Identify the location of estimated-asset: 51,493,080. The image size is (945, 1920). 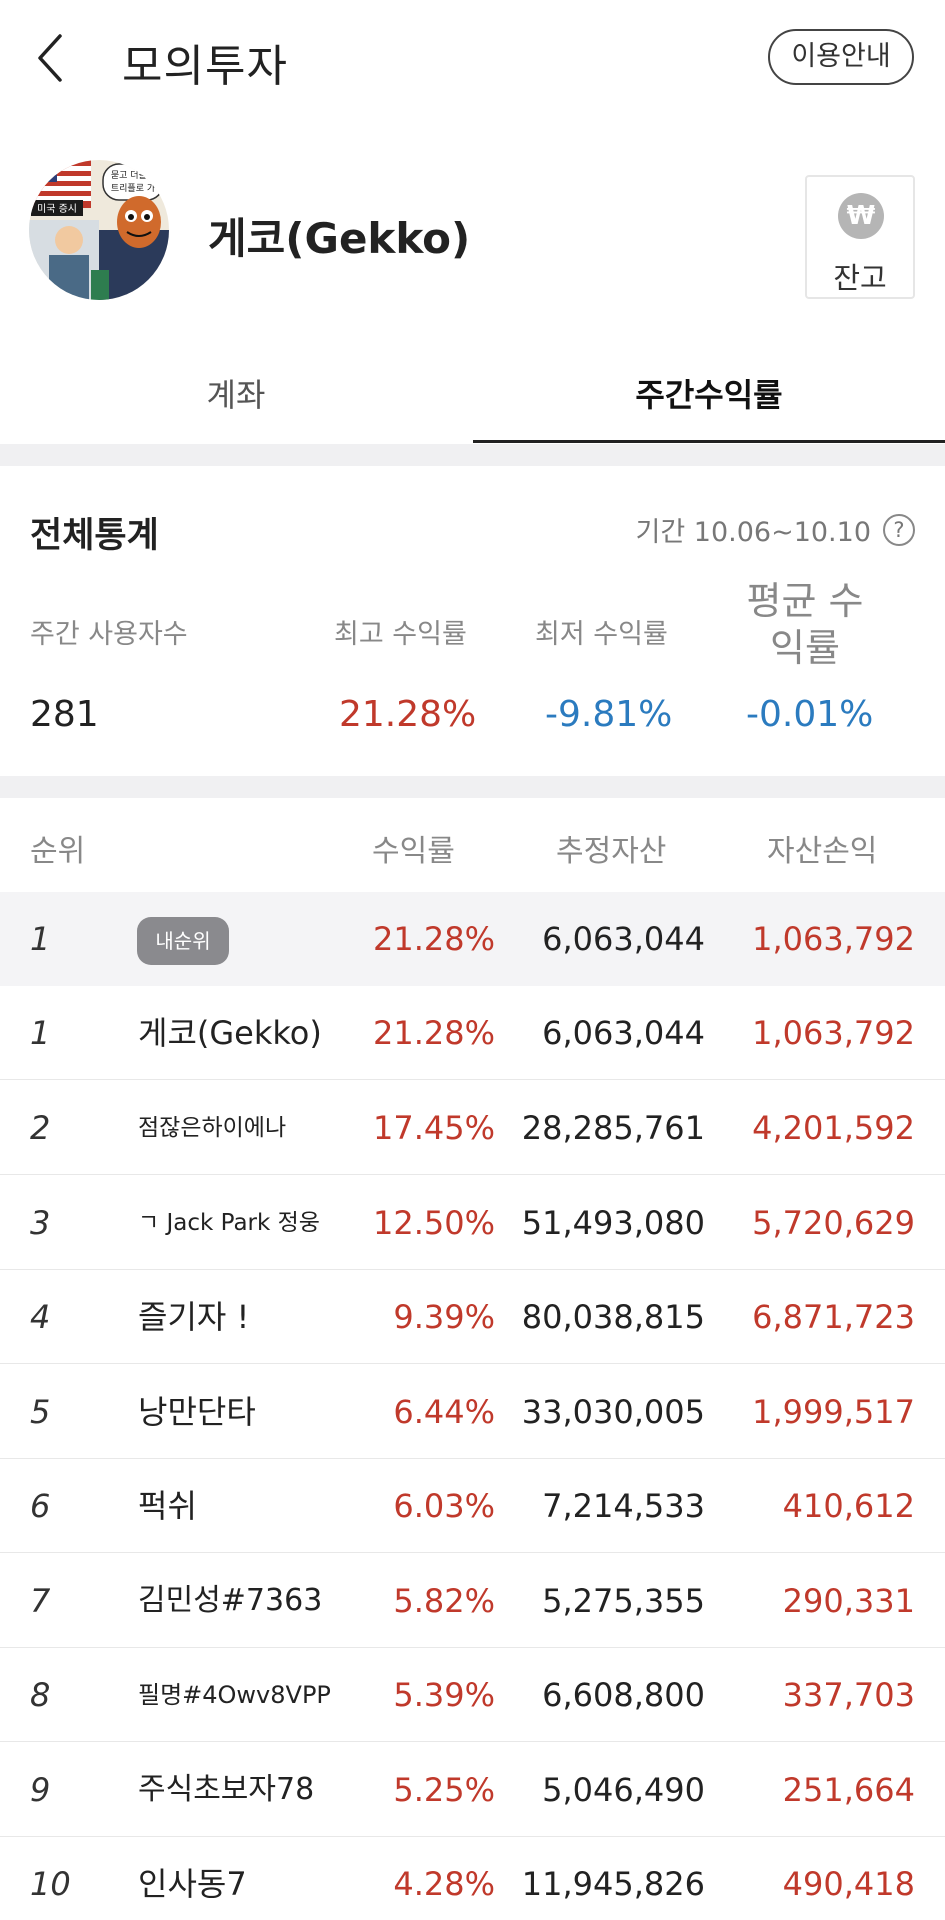
(613, 1223).